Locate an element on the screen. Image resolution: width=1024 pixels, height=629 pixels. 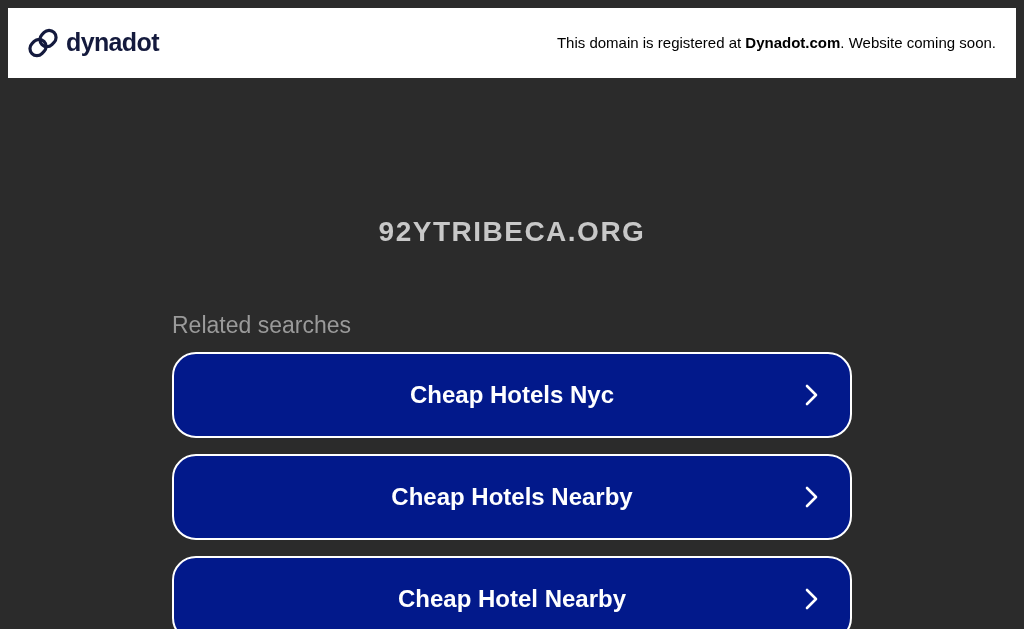
search-link-button: Cheap Hotel Nearby is located at coordinates (512, 592).